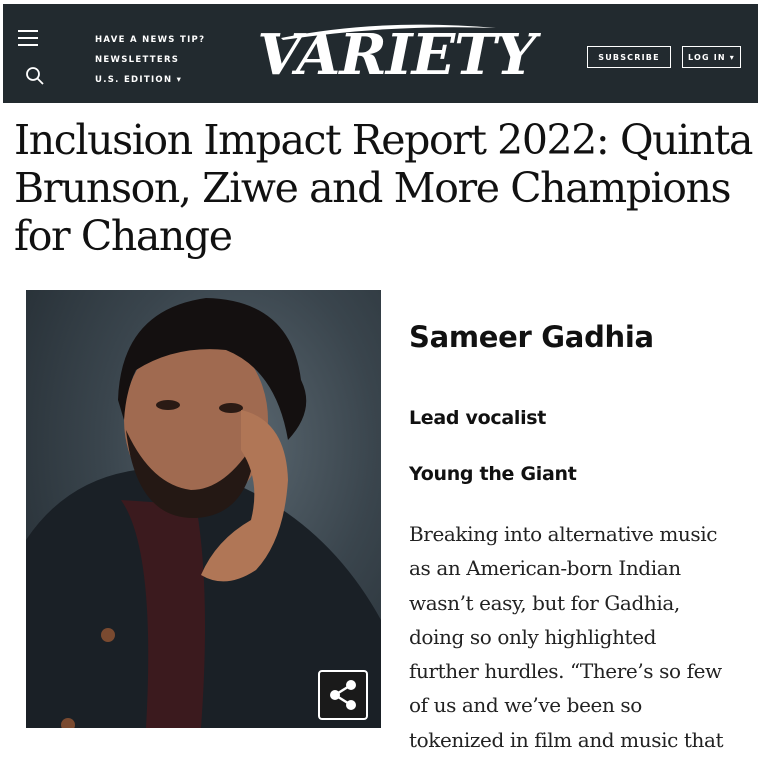 The width and height of the screenshot is (766, 760). What do you see at coordinates (629, 57) in the screenshot?
I see `subscribe-button: SUBSCRIBE` at bounding box center [629, 57].